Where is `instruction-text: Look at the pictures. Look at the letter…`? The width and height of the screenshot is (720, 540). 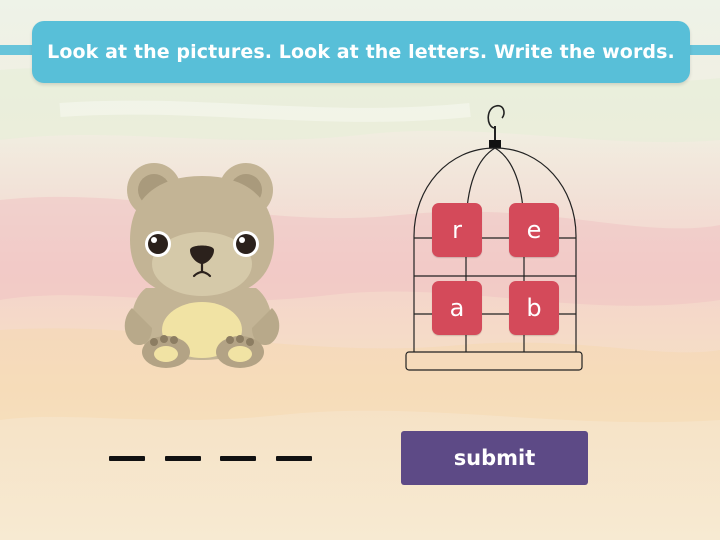 instruction-text: Look at the pictures. Look at the letter… is located at coordinates (361, 52).